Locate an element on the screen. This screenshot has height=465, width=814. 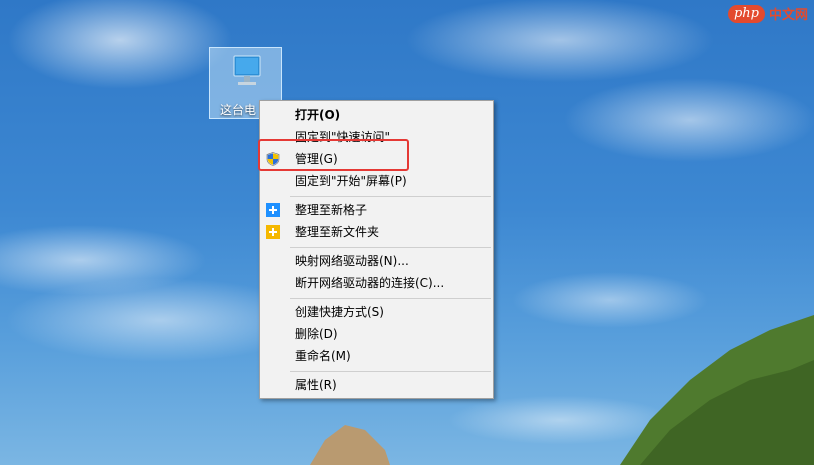
watermark-logo: php is located at coordinates (746, 13).